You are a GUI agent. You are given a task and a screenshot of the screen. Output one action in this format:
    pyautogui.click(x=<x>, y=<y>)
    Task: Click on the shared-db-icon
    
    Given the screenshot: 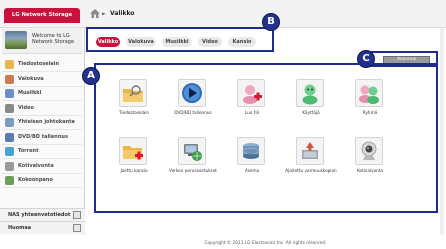 What is the action you would take?
    pyautogui.click(x=9, y=122)
    